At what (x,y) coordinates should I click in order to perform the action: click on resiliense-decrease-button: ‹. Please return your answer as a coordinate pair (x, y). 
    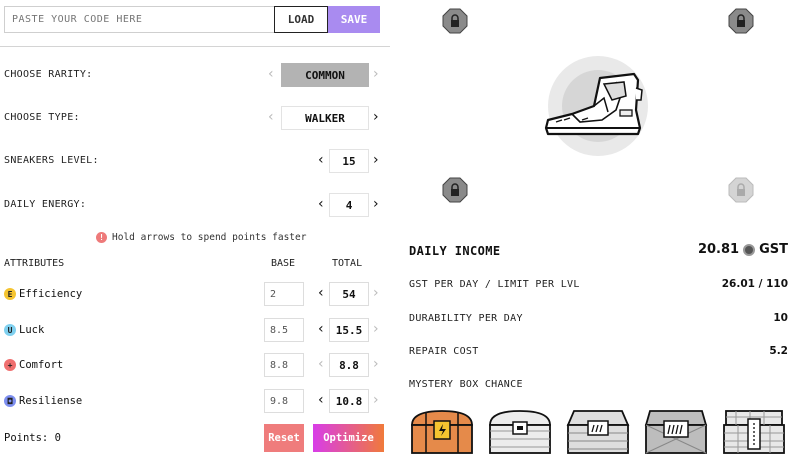
    Looking at the image, I should click on (321, 400).